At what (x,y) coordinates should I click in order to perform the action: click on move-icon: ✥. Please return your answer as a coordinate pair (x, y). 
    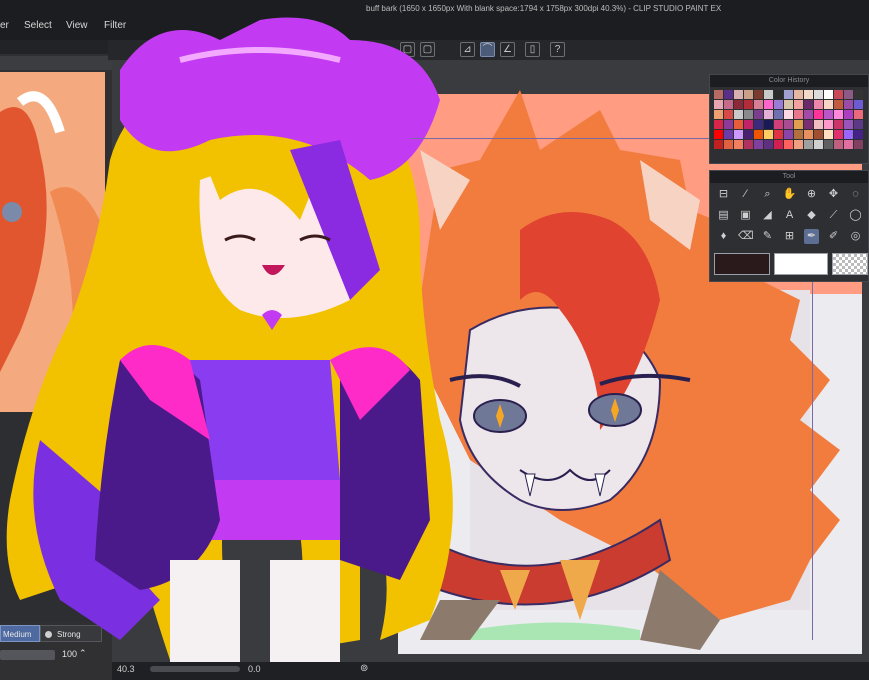
    Looking at the image, I should click on (833, 194).